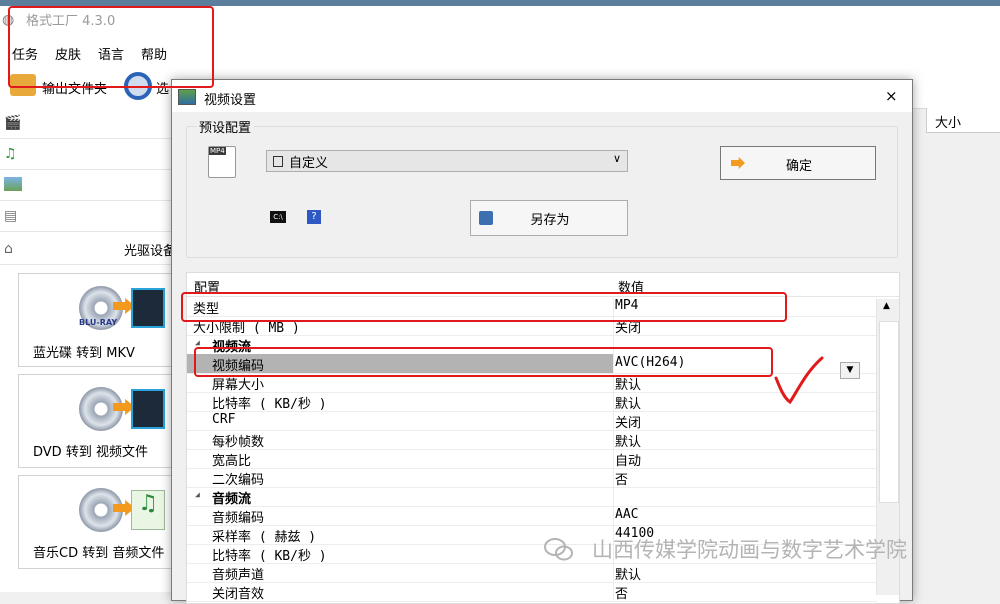 This screenshot has width=1000, height=604. What do you see at coordinates (749, 550) in the screenshot?
I see `watermark-text: 山西传媒学院动画与数字艺术学院` at bounding box center [749, 550].